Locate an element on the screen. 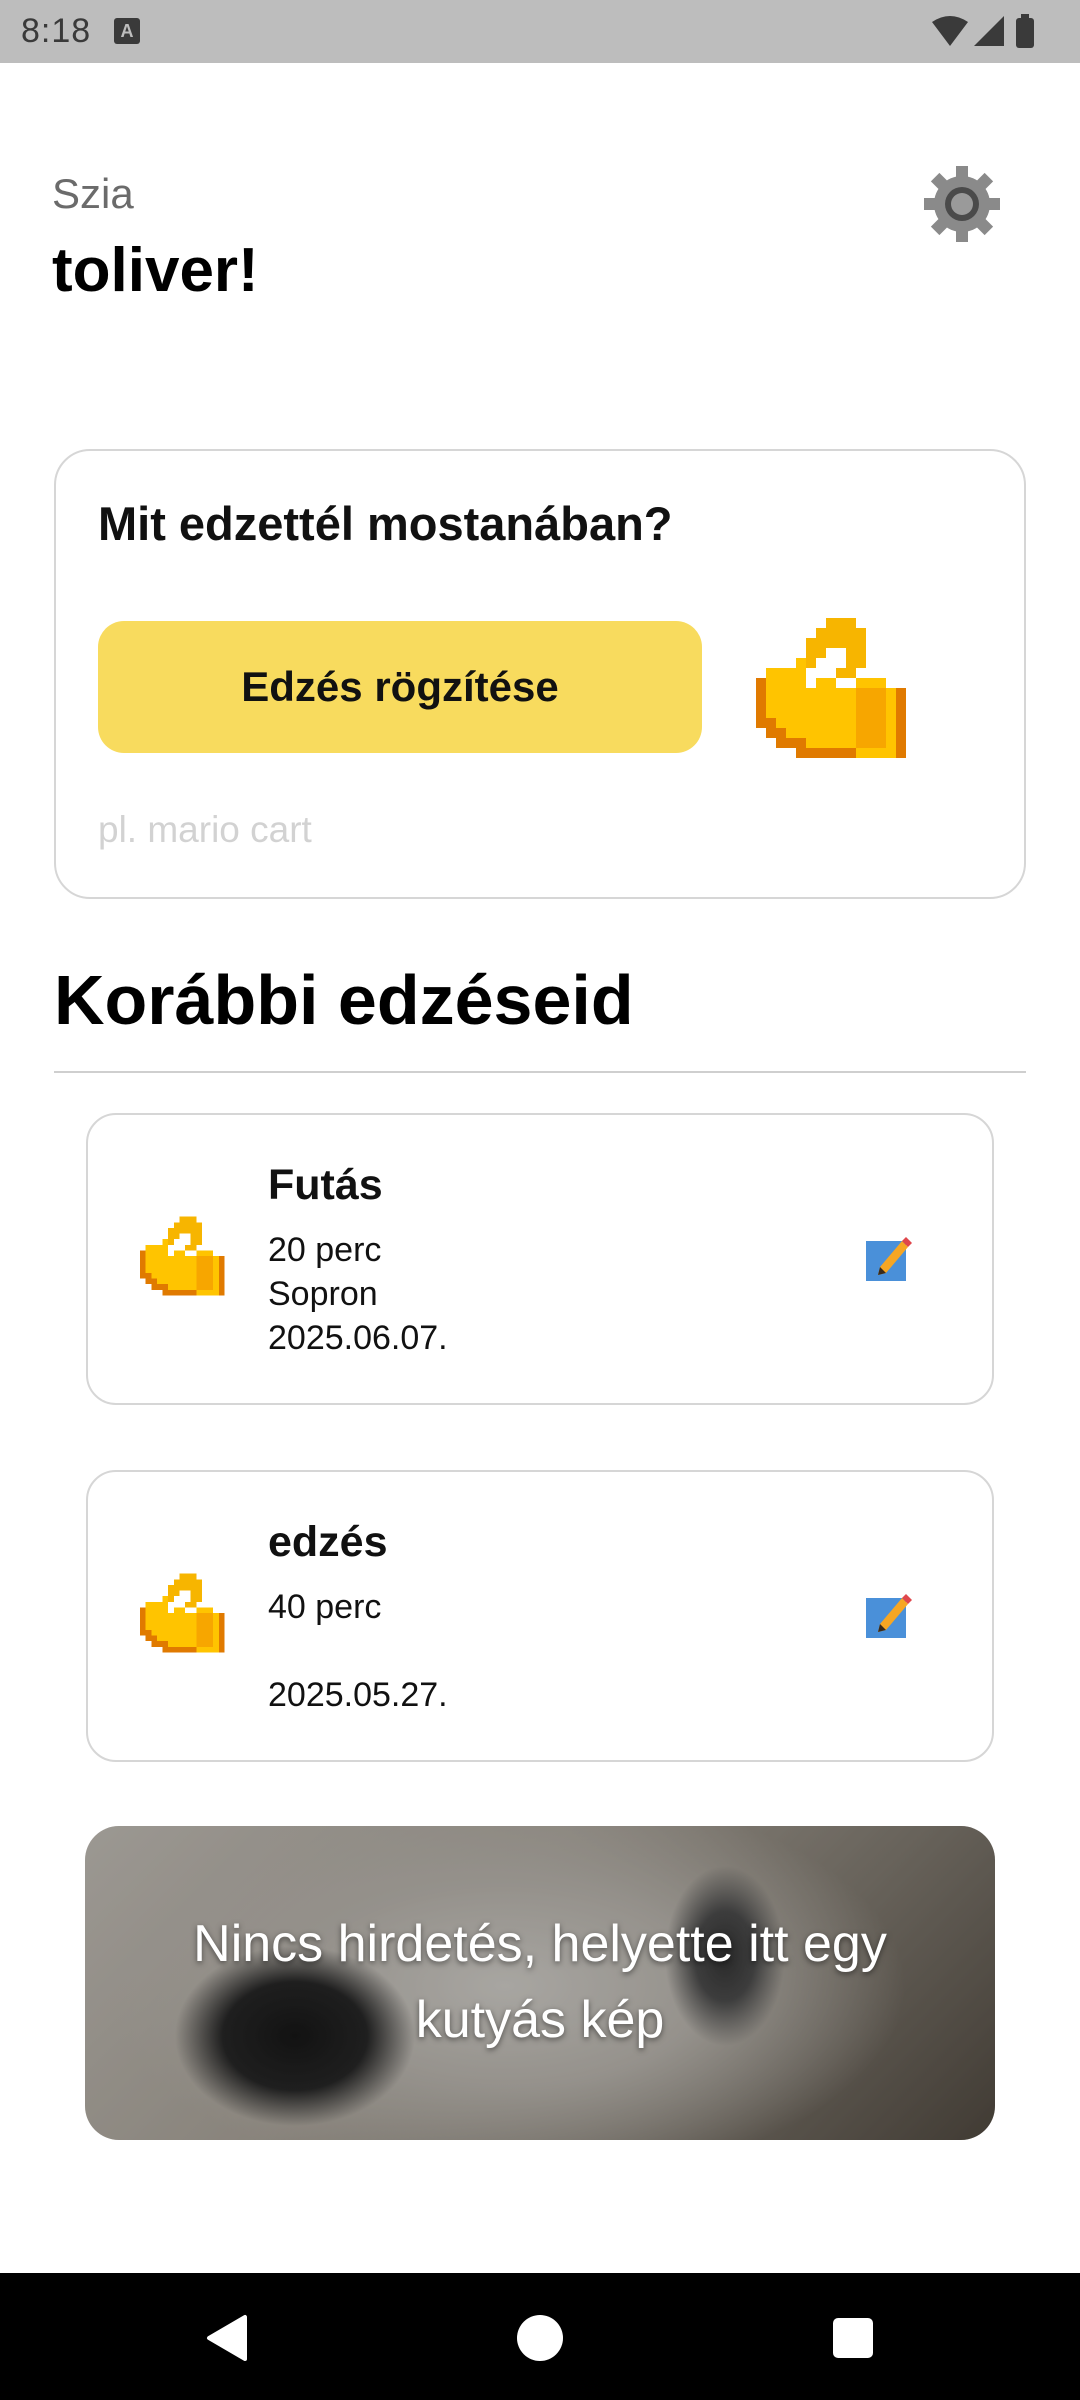  greeting-text: Szia is located at coordinates (93, 193).